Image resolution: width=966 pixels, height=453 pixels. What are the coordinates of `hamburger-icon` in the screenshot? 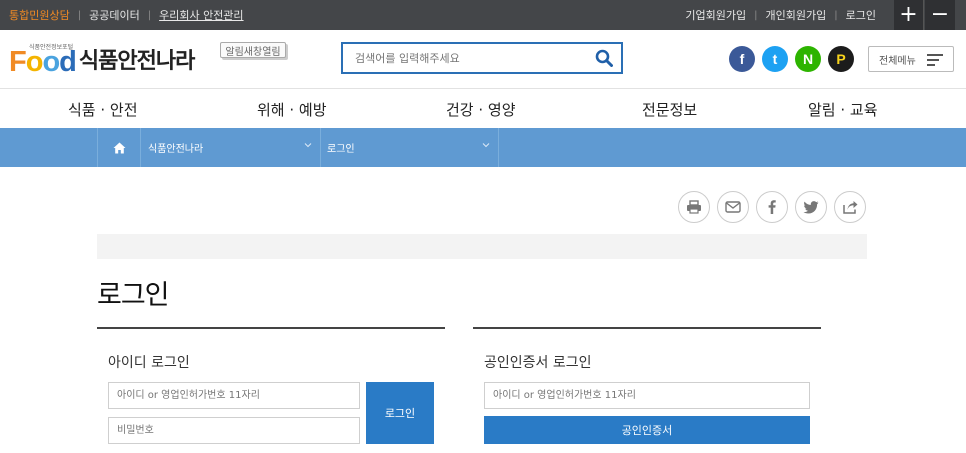 It's located at (935, 60).